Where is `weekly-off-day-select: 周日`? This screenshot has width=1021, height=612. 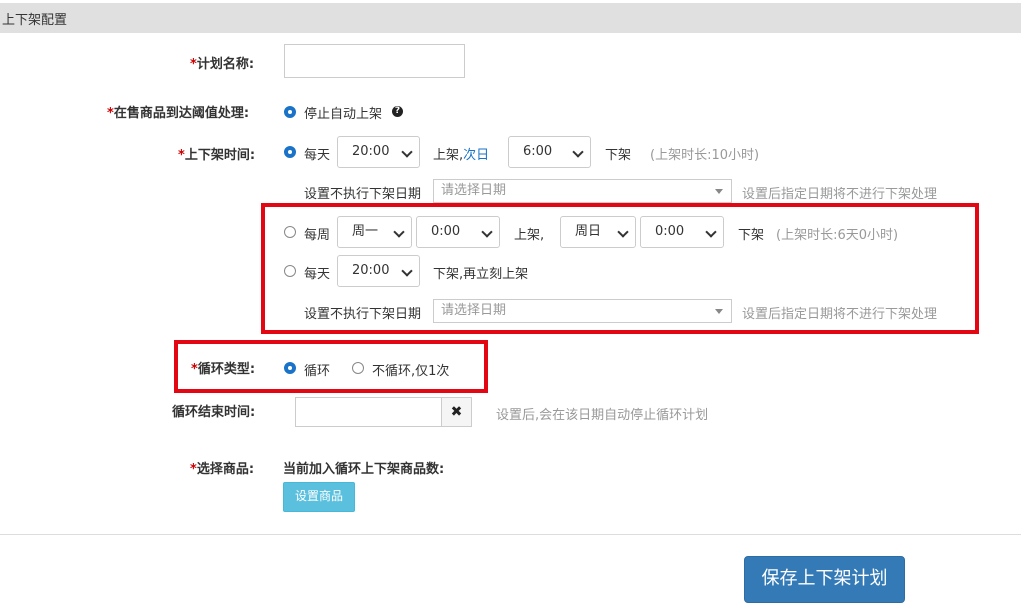
weekly-off-day-select: 周日 is located at coordinates (598, 232).